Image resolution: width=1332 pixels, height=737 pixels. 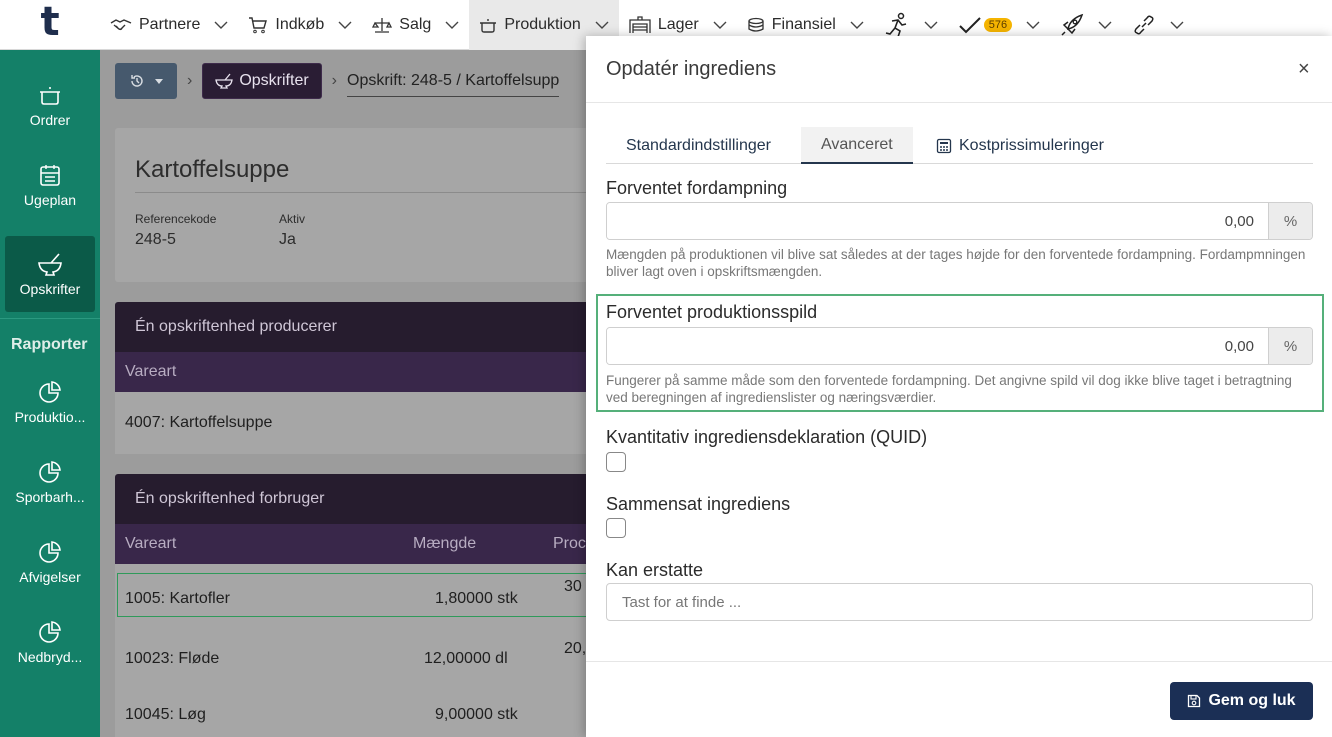 I want to click on replaces-label: Kan erstatte, so click(x=655, y=570).